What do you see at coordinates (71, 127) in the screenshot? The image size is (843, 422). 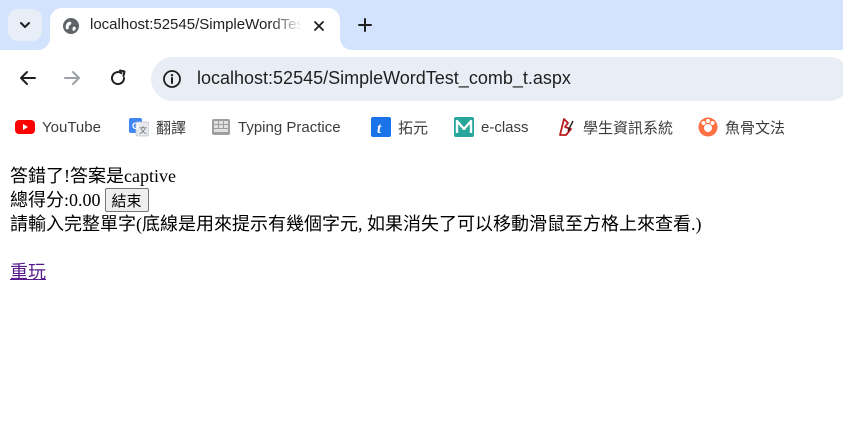 I see `bookmark-label: YouTube` at bounding box center [71, 127].